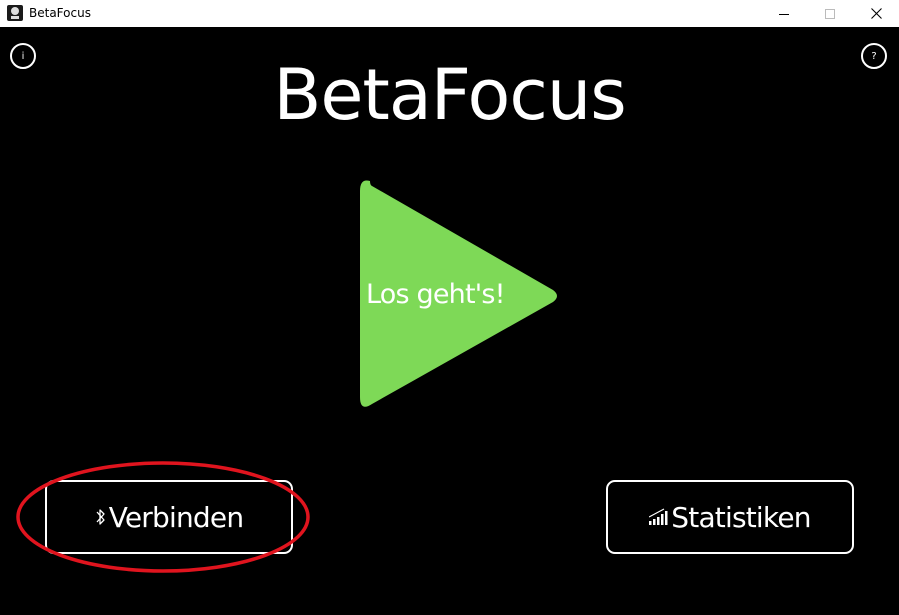 This screenshot has height=615, width=899. I want to click on bluetooth-icon, so click(101, 517).